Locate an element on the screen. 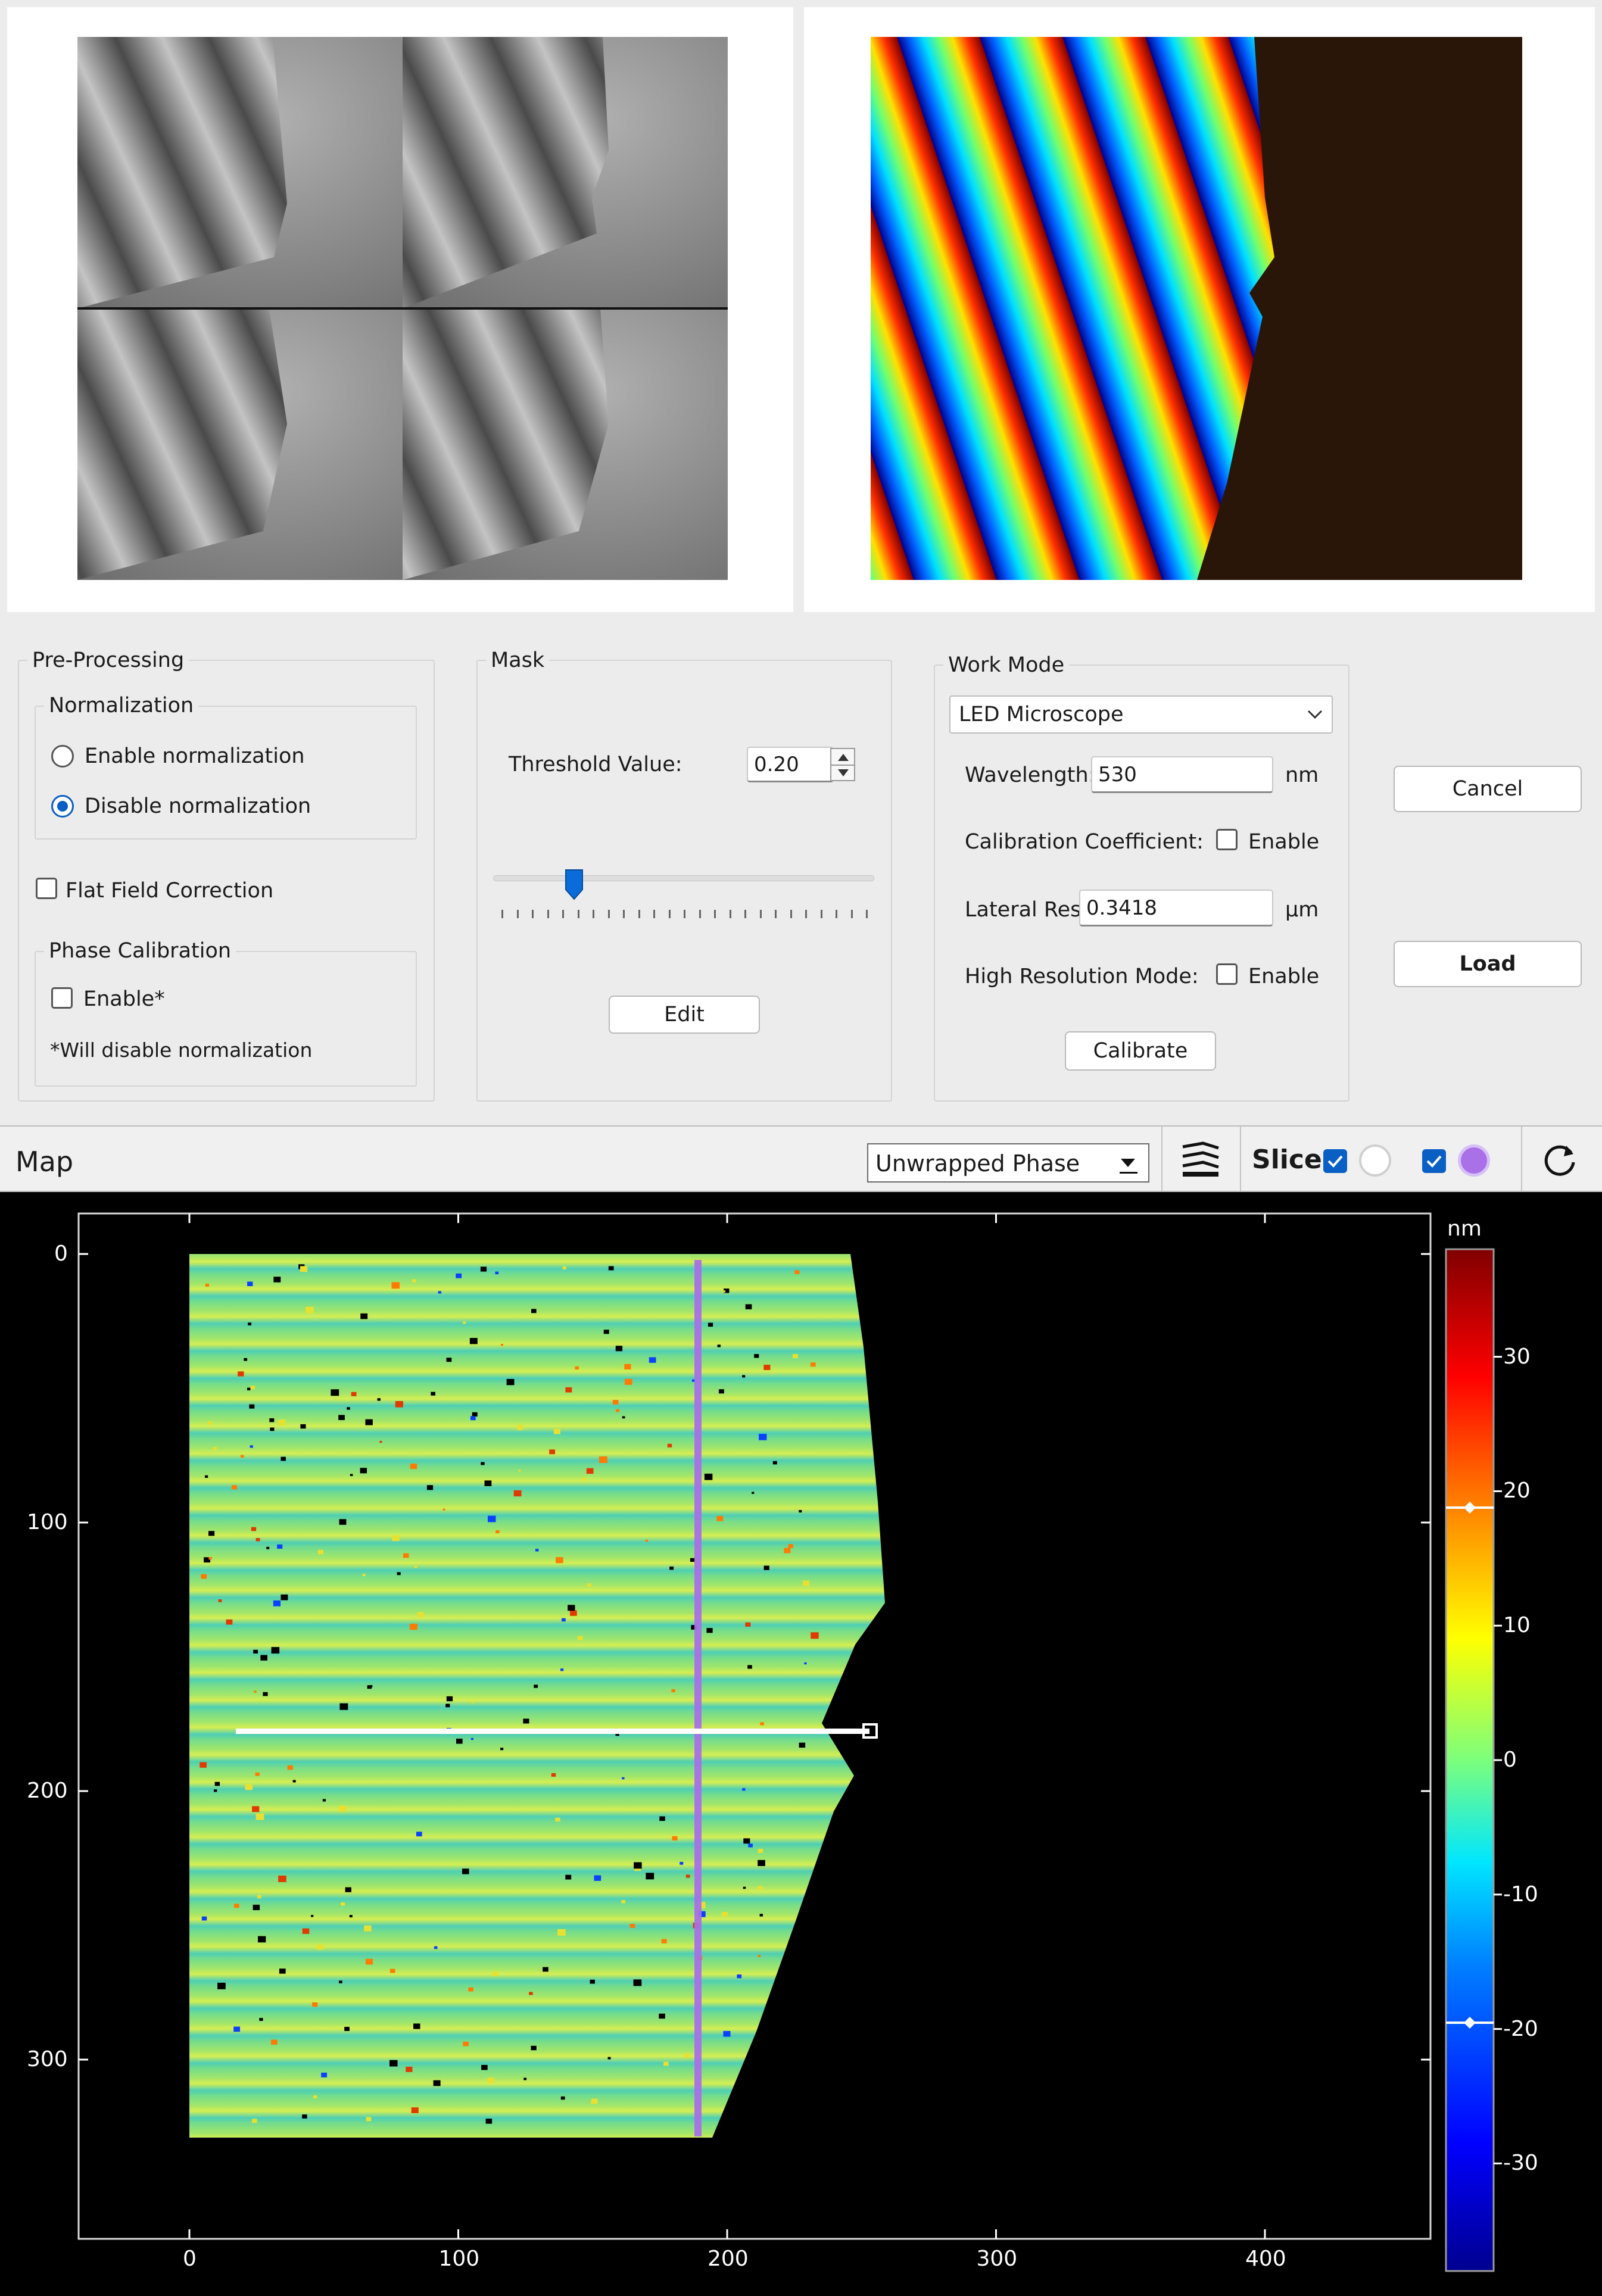 This screenshot has height=2296, width=1602. wavelength-value: 530 is located at coordinates (1118, 774).